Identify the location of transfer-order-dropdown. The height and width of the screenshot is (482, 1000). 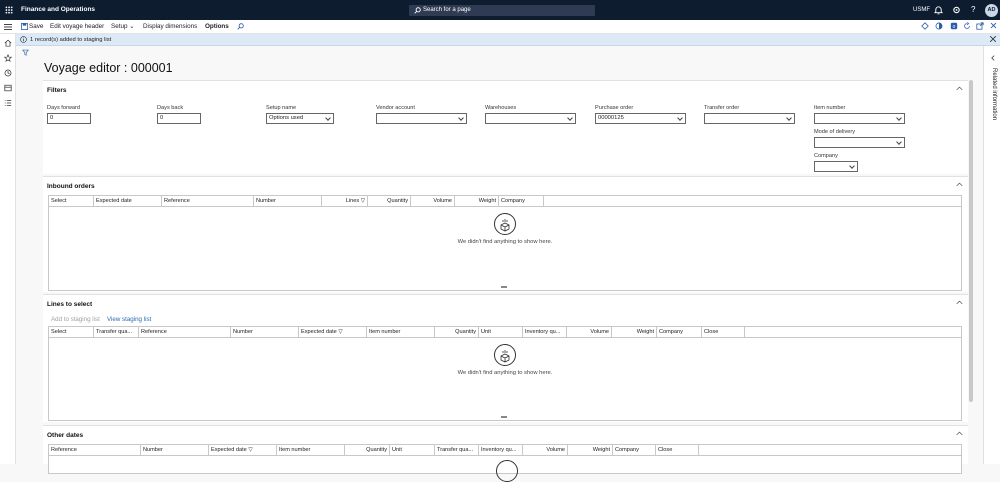
(749, 118).